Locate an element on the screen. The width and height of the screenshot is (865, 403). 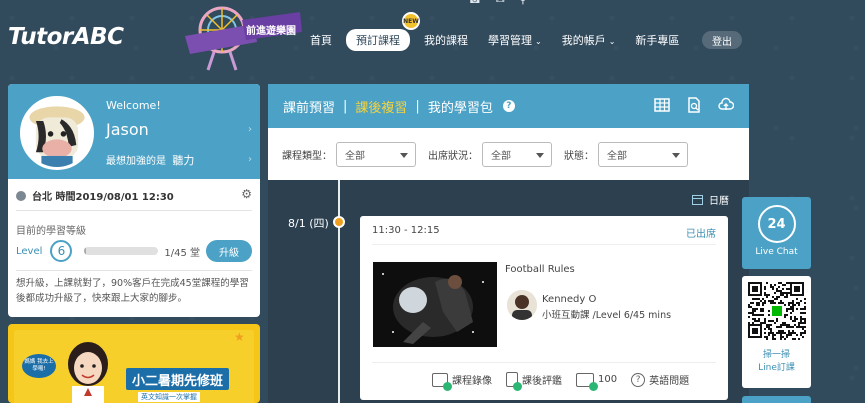
questions-action: ? 英語問題 is located at coordinates (660, 379).